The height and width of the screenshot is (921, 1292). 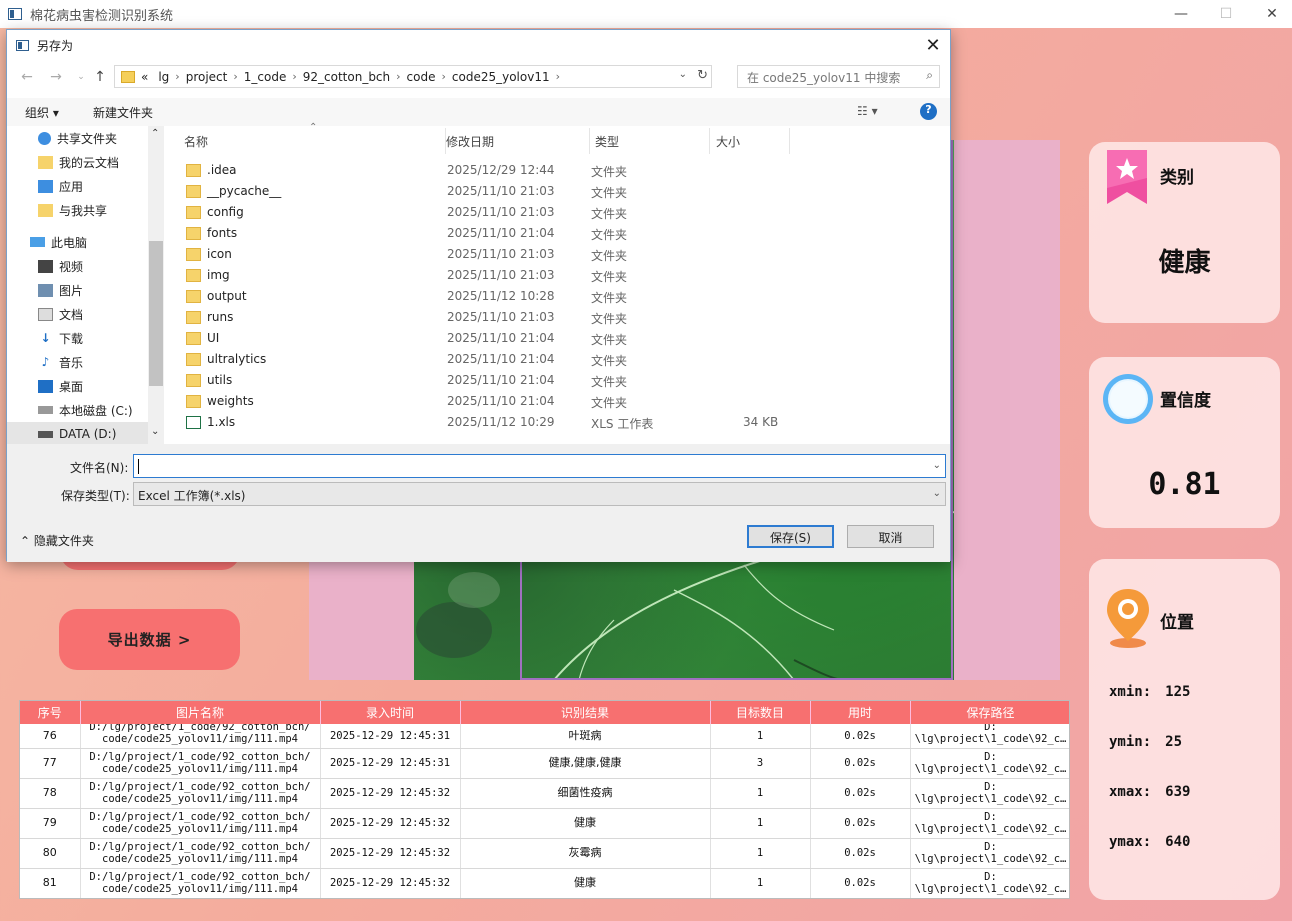 What do you see at coordinates (566, 402) in the screenshot?
I see `file-row: weights 2025/11/10 21:04 文件夹` at bounding box center [566, 402].